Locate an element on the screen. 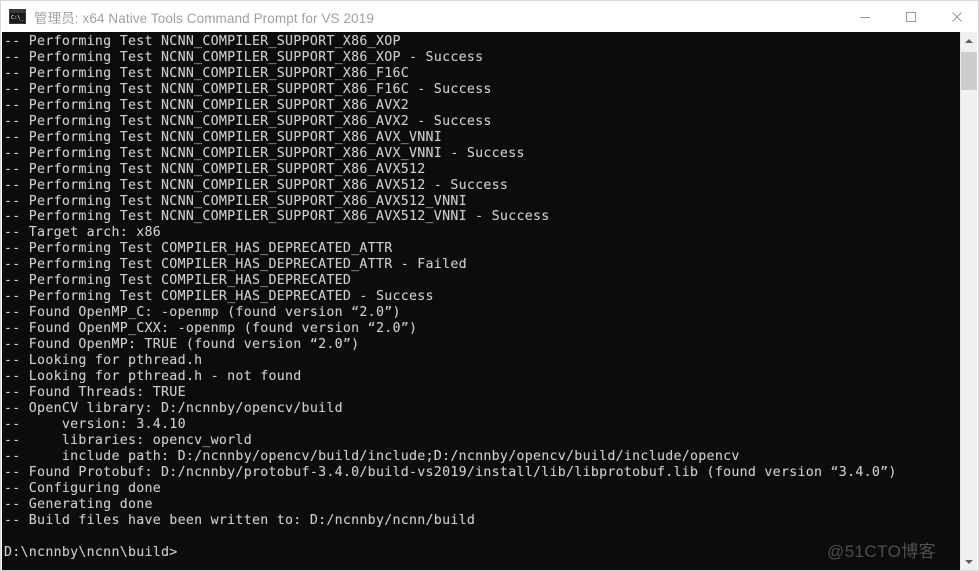 The height and width of the screenshot is (571, 979). chevron-down-icon is located at coordinates (969, 561).